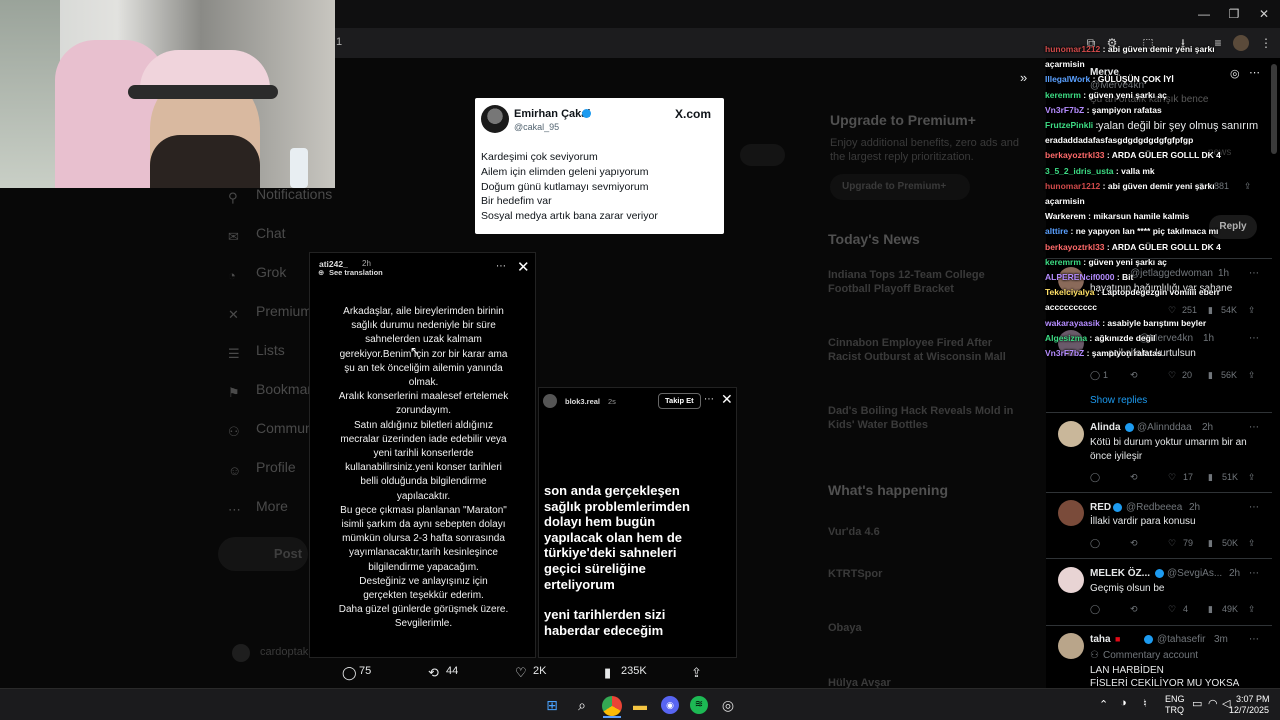  What do you see at coordinates (271, 233) in the screenshot?
I see `sidebar-item-chat: Chat` at bounding box center [271, 233].